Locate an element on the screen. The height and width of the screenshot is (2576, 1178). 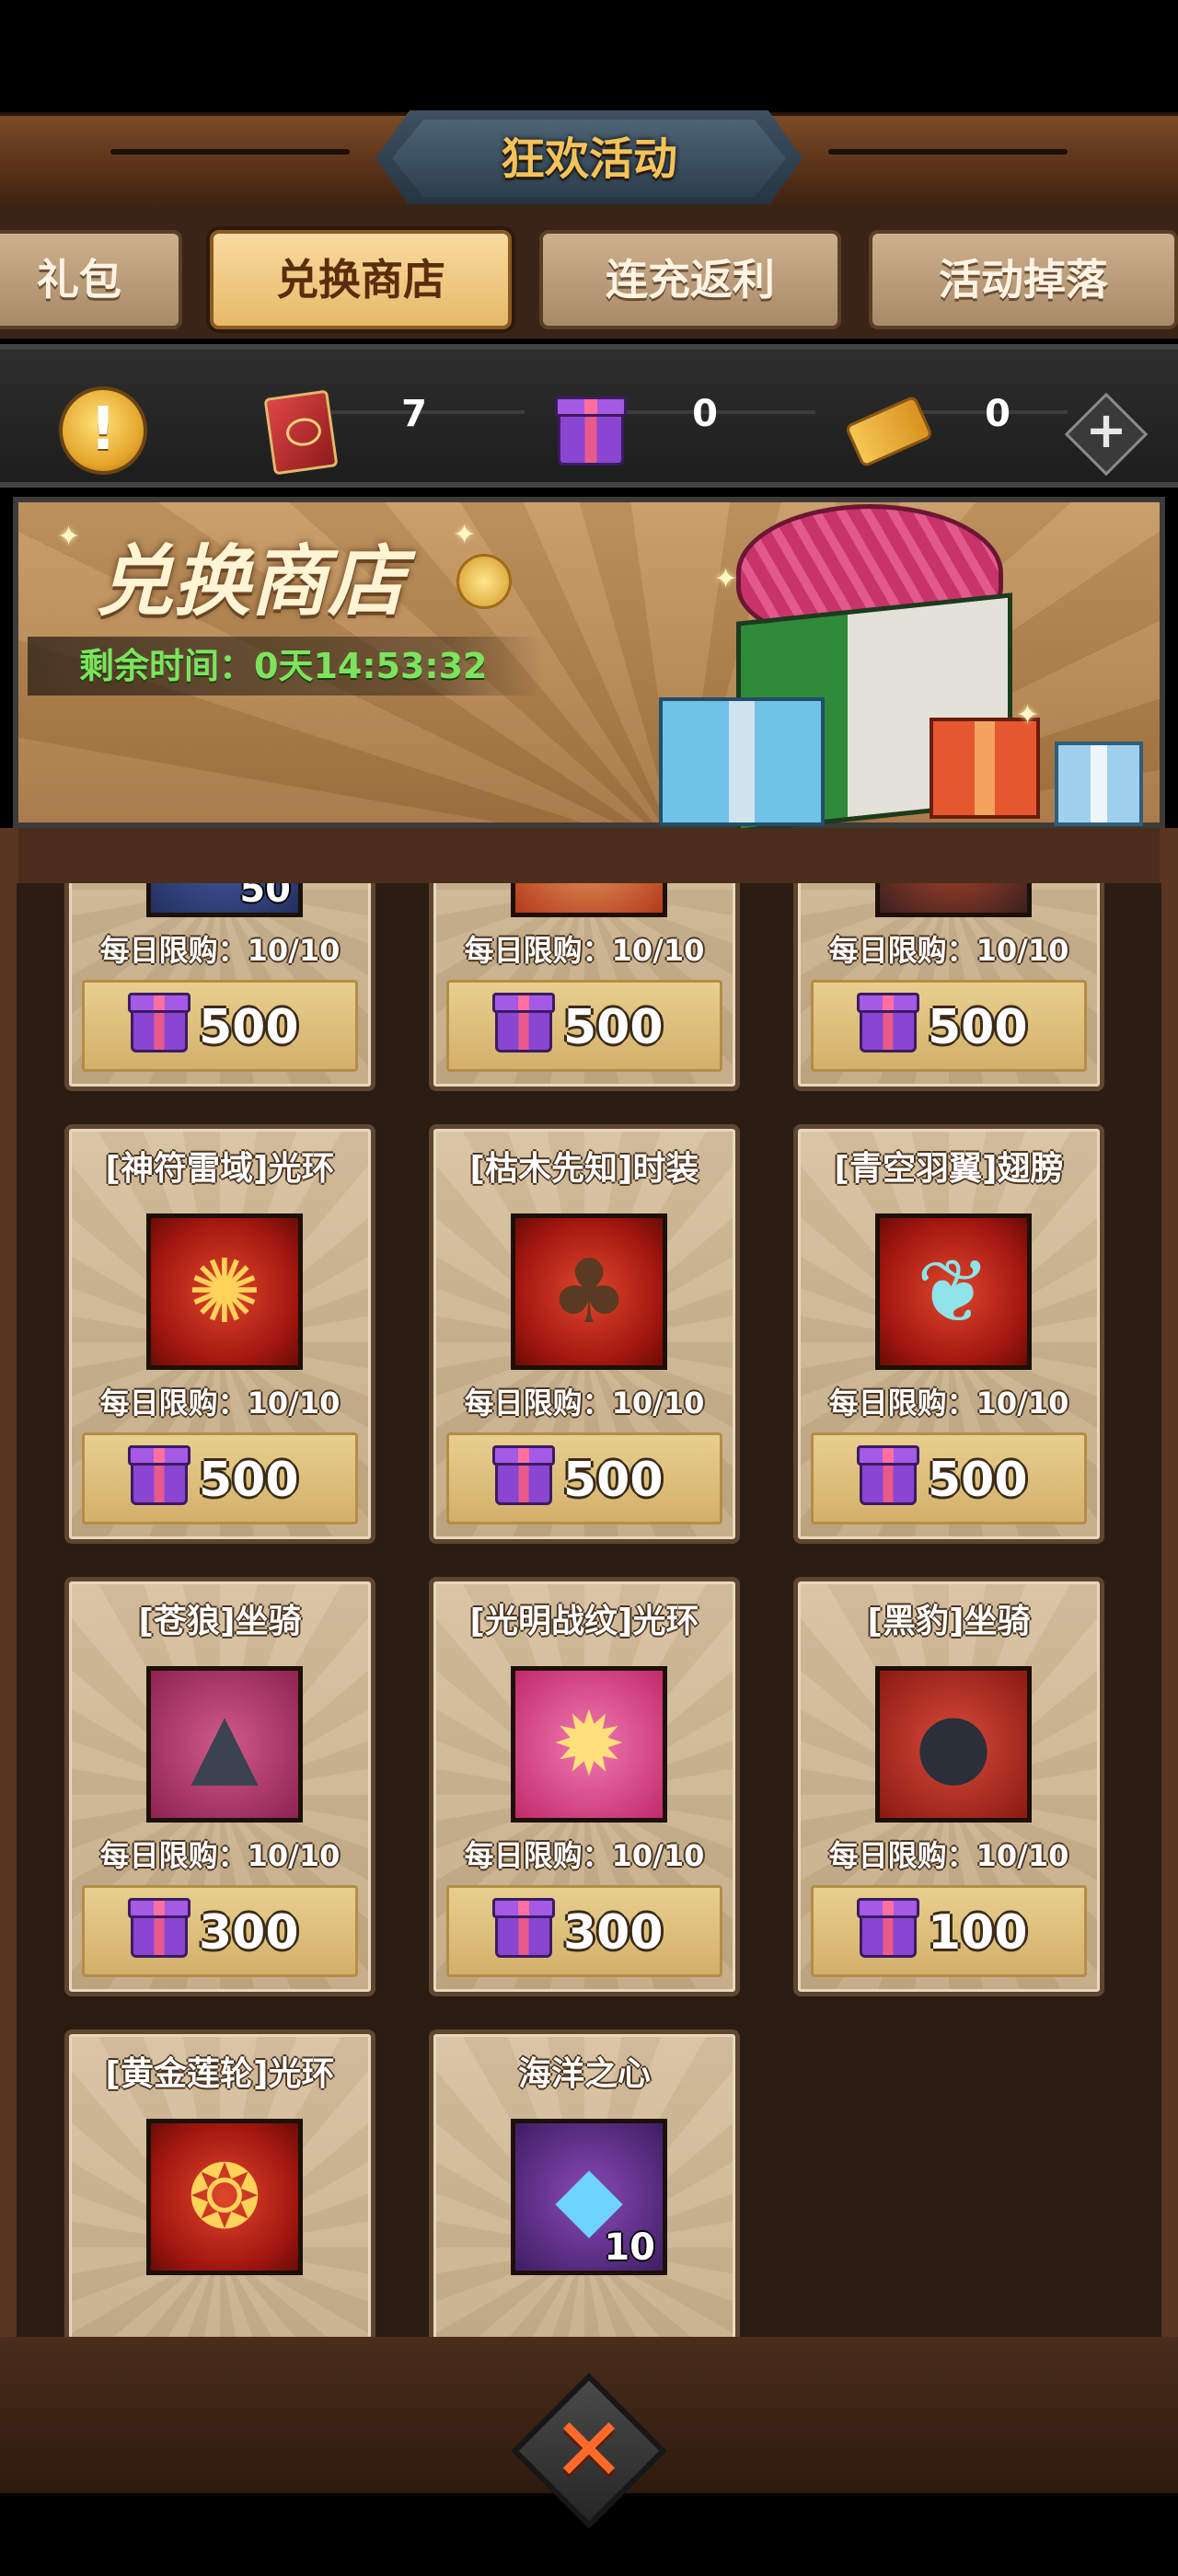
item-title: [黑豹]坐骑 is located at coordinates (949, 1621).